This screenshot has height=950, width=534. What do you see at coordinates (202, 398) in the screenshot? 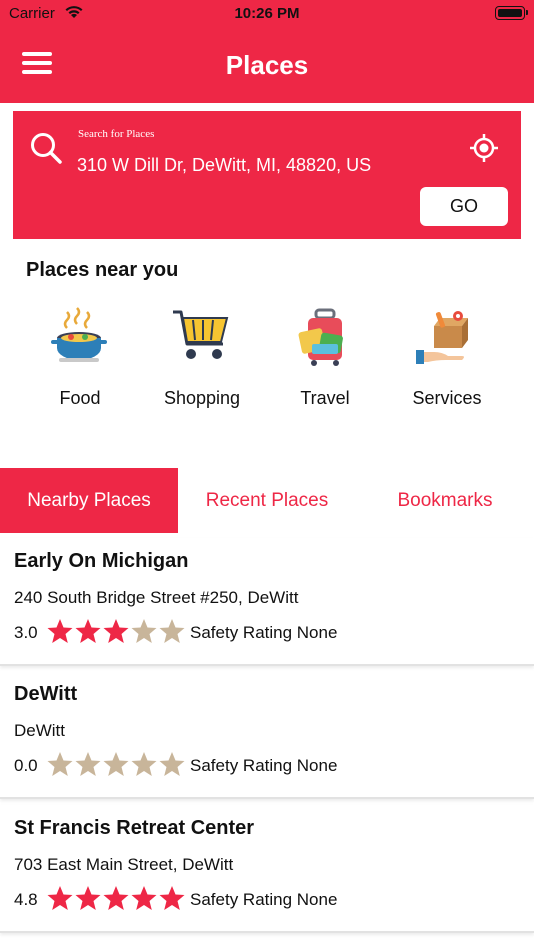
I see `category-label: Shopping` at bounding box center [202, 398].